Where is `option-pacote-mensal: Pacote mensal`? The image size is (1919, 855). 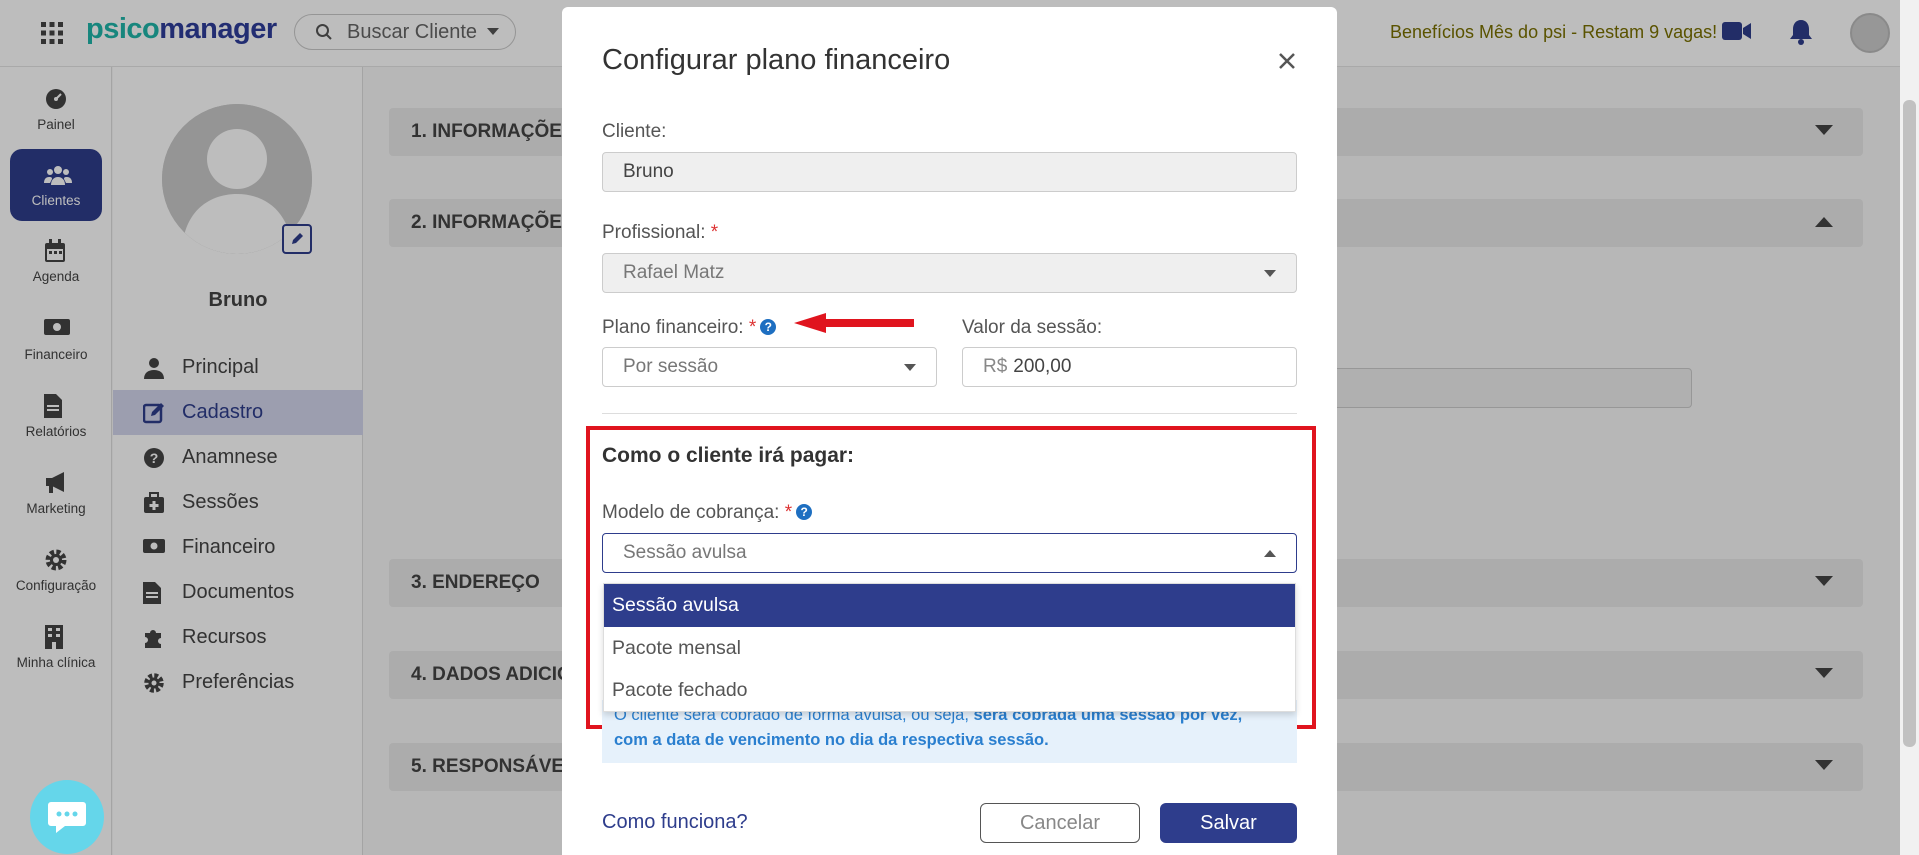
option-pacote-mensal: Pacote mensal is located at coordinates (949, 648).